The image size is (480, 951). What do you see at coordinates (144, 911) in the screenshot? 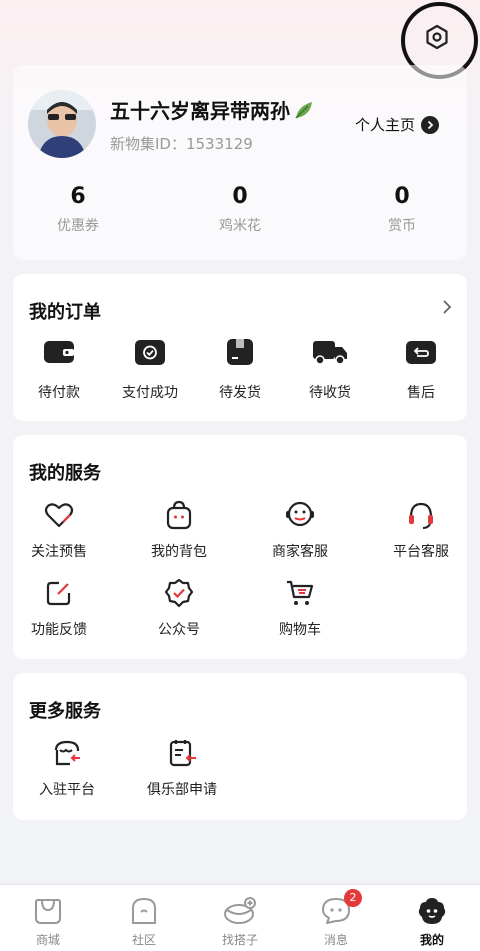
I see `community-icon` at bounding box center [144, 911].